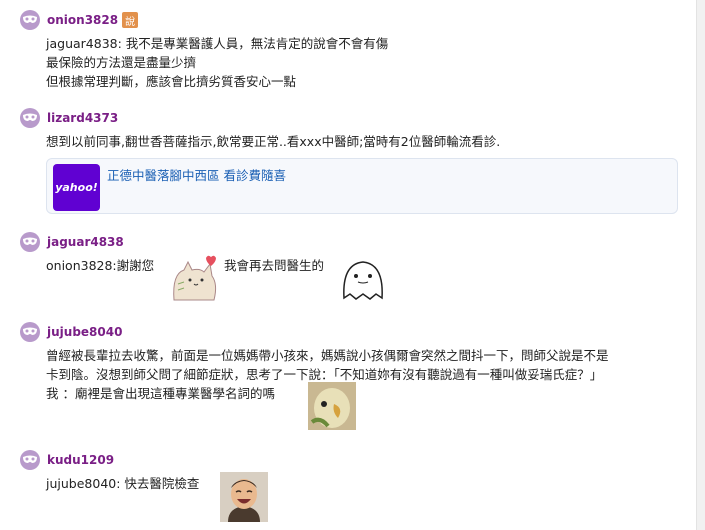 The height and width of the screenshot is (530, 705). I want to click on comment-line: 我 ：廟裡是會出現這種專業醫學名詞的嗎, so click(160, 393).